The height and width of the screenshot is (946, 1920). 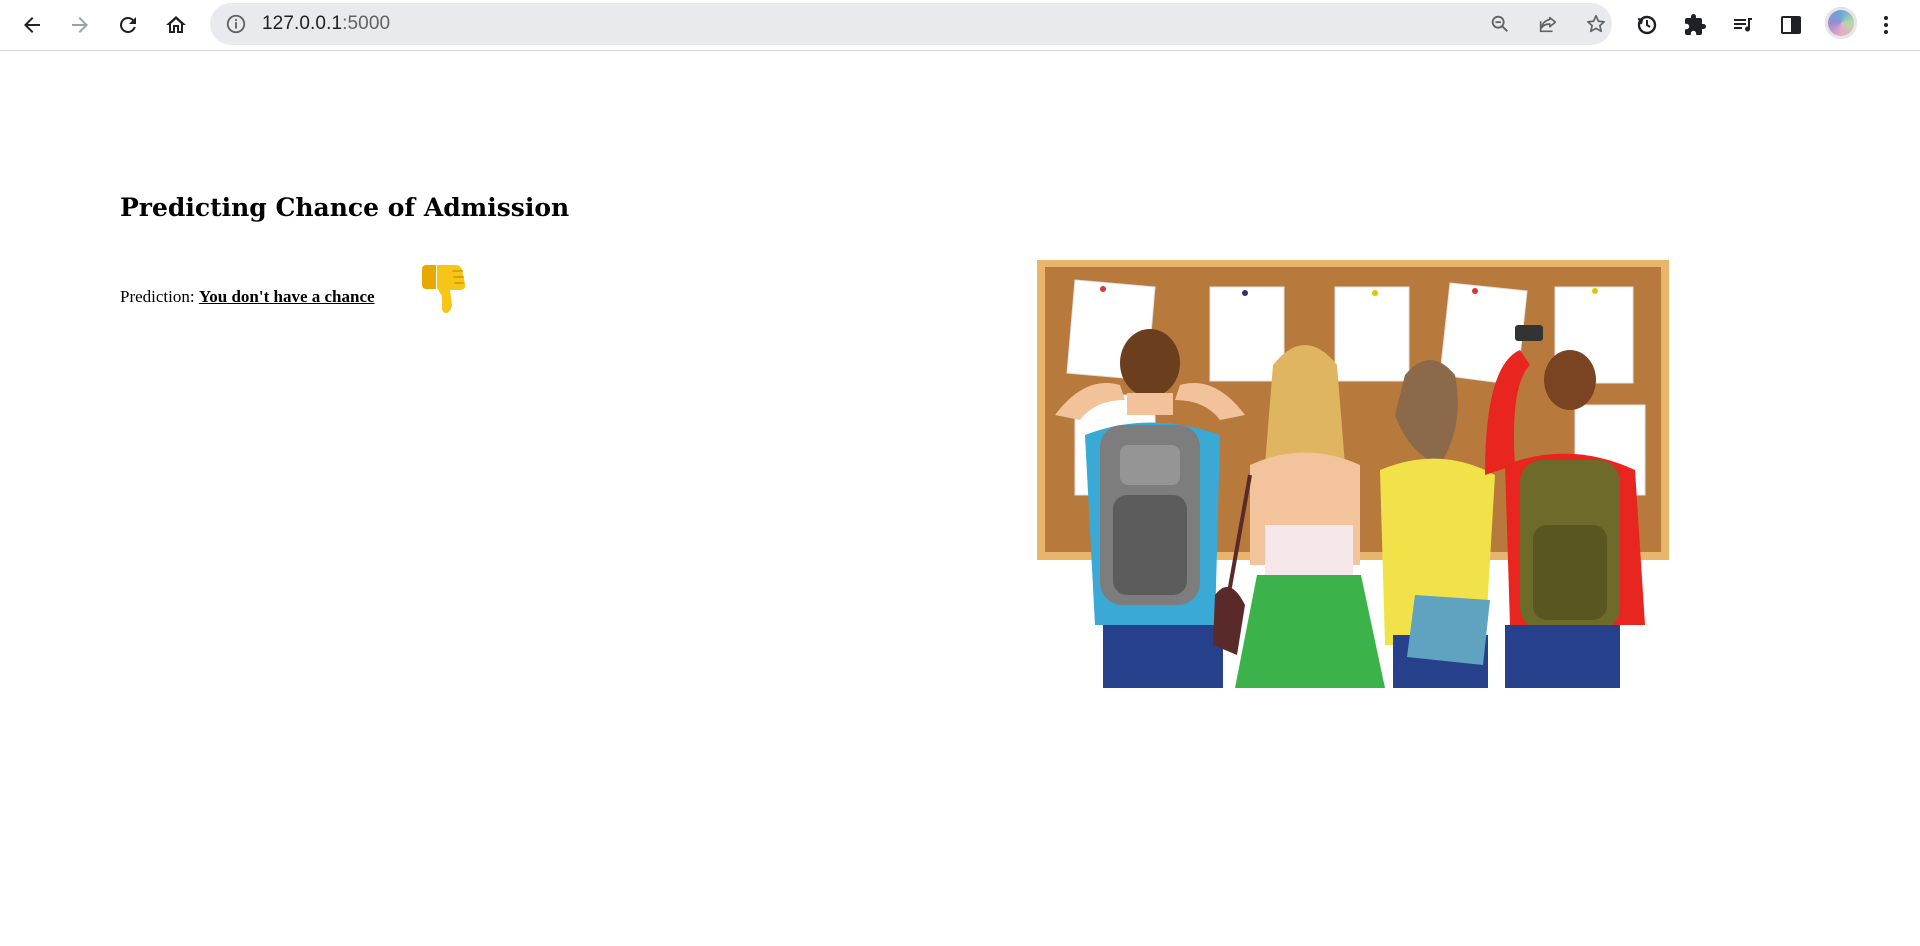 I want to click on thumbs-down-icon, so click(x=444, y=289).